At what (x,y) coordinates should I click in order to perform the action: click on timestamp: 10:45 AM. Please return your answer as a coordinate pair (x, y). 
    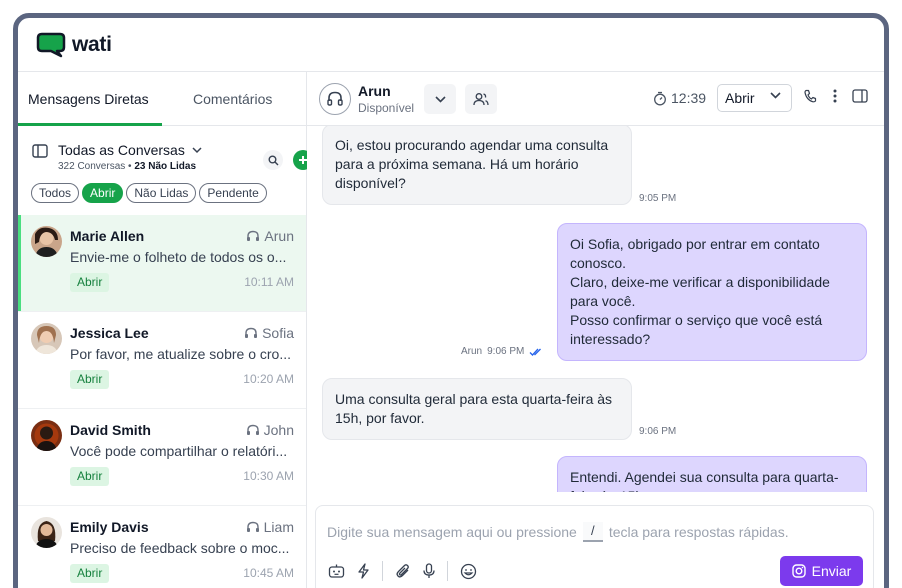
    Looking at the image, I should click on (268, 573).